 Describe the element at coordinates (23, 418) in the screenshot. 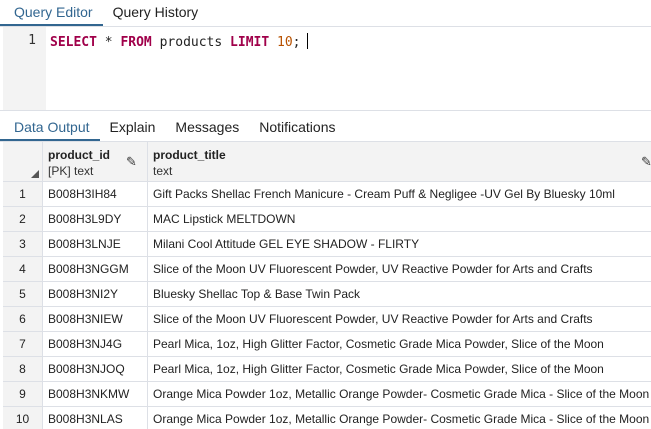

I see `row-number: 10` at that location.